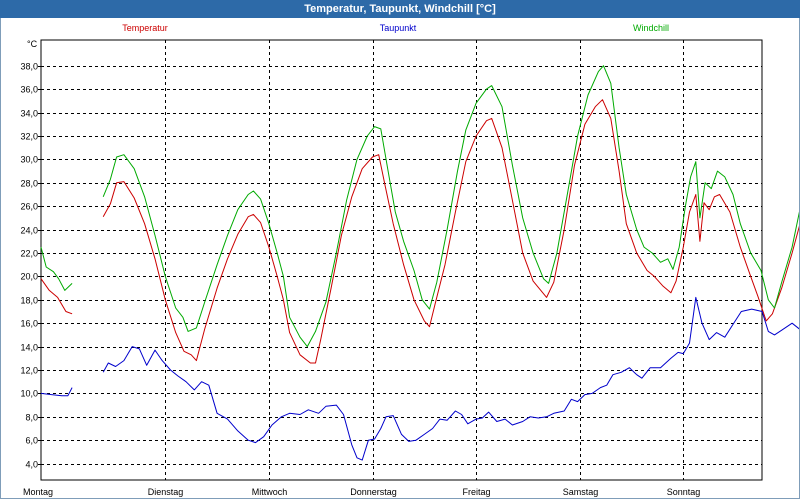 The height and width of the screenshot is (500, 800). Describe the element at coordinates (29, 90) in the screenshot. I see `y-tick-label: 36,0` at that location.